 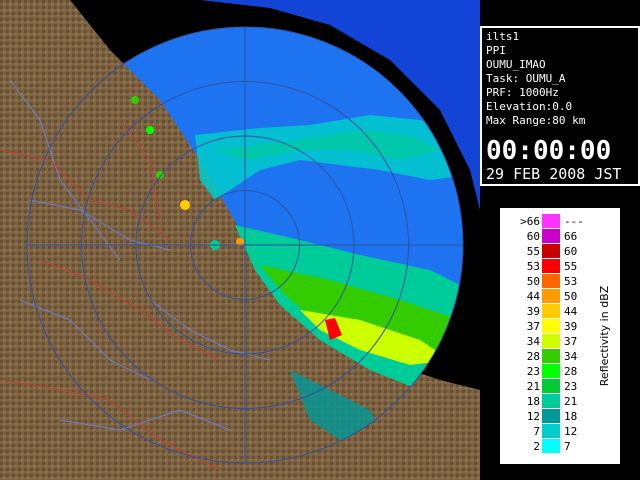 What do you see at coordinates (533, 326) in the screenshot?
I see `legend-min-value: 37` at bounding box center [533, 326].